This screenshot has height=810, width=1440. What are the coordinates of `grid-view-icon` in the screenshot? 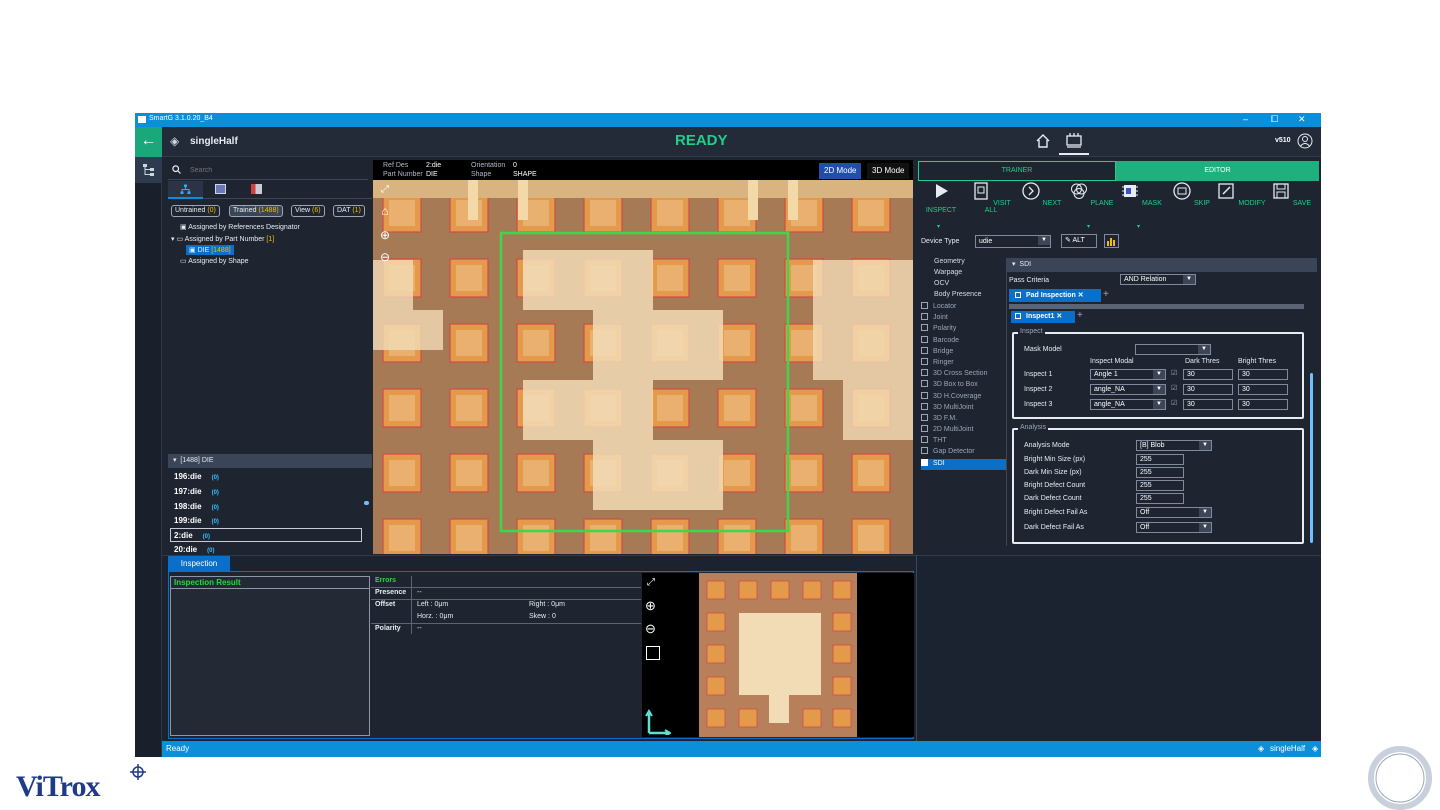 It's located at (220, 189).